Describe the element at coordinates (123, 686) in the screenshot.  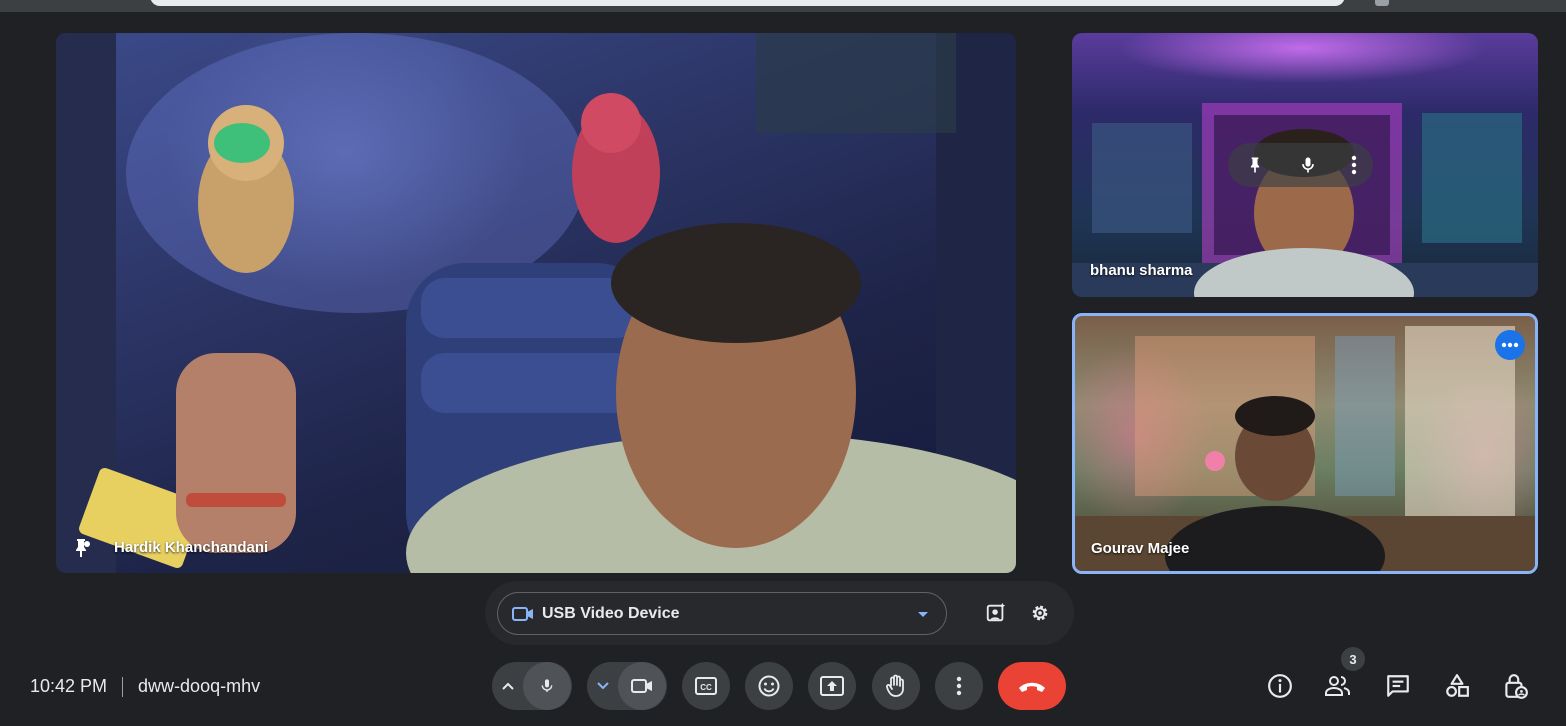
I see `divider` at that location.